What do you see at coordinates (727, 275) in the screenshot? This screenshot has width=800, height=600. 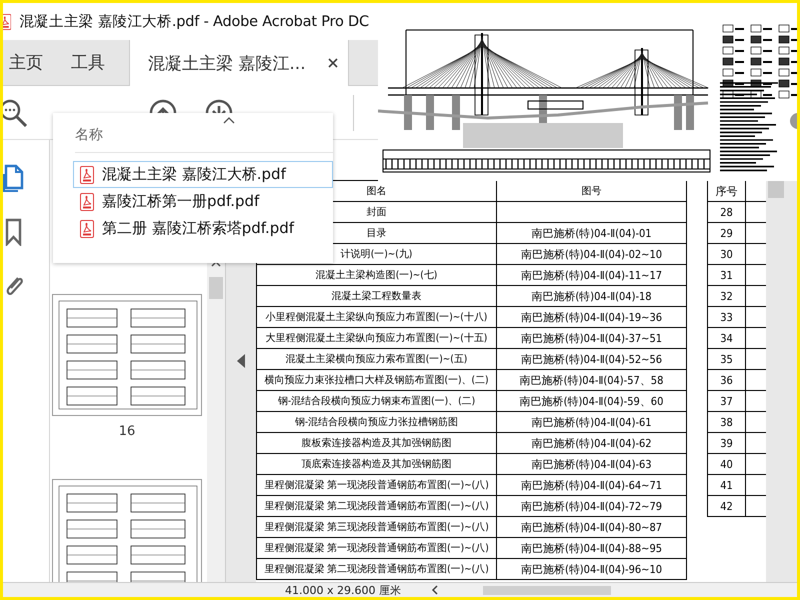 I see `table-cell: 31` at bounding box center [727, 275].